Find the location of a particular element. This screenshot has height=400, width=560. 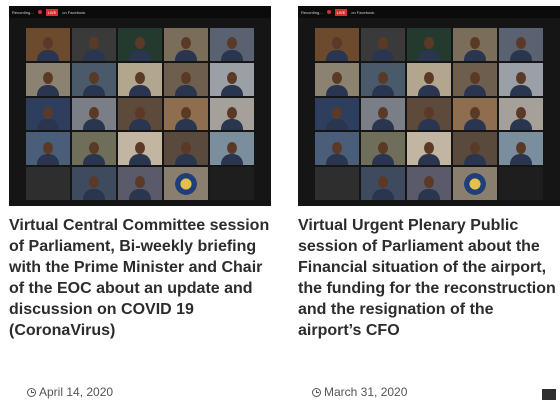

clock-icon is located at coordinates (316, 392).